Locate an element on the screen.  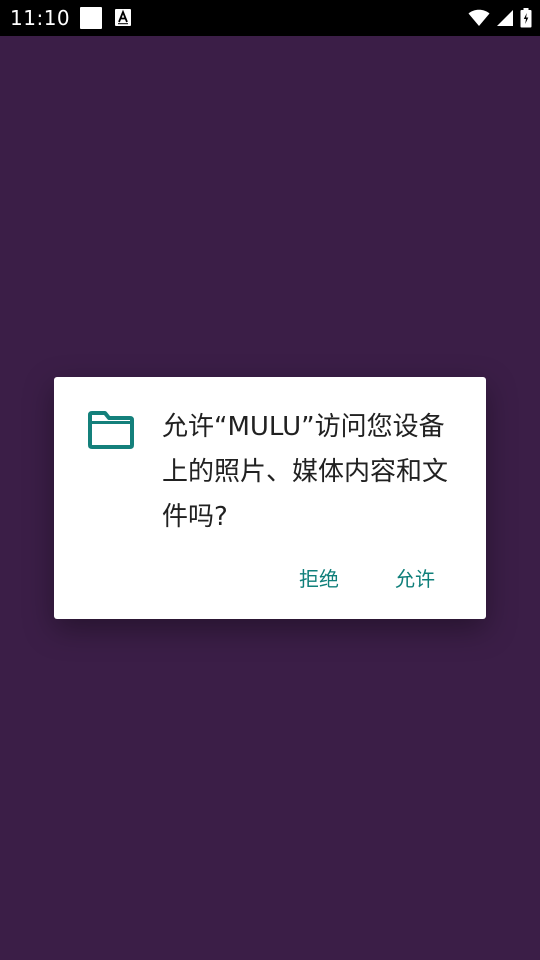
allow-button: 允许 is located at coordinates (415, 579).